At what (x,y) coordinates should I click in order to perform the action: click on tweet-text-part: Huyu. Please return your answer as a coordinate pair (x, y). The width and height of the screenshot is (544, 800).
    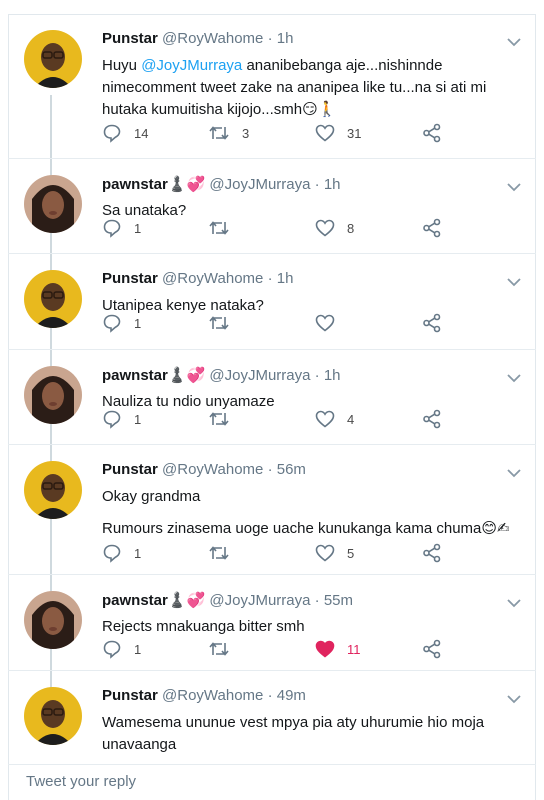
    Looking at the image, I should click on (122, 65).